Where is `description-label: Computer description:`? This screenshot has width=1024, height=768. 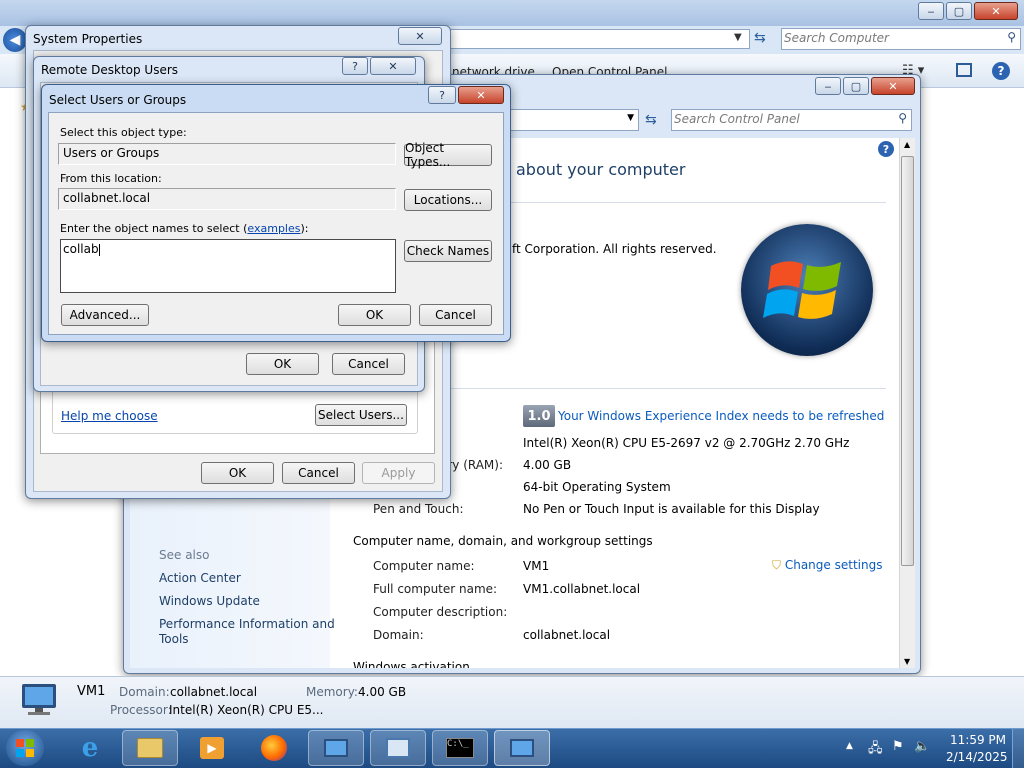 description-label: Computer description: is located at coordinates (440, 612).